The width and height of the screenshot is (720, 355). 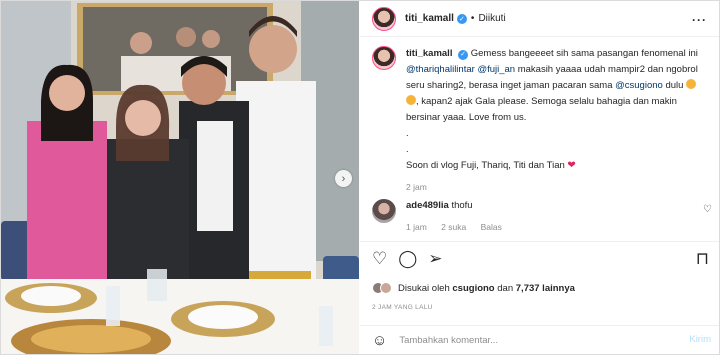 What do you see at coordinates (407, 259) in the screenshot?
I see `comment-icon: ◯` at bounding box center [407, 259].